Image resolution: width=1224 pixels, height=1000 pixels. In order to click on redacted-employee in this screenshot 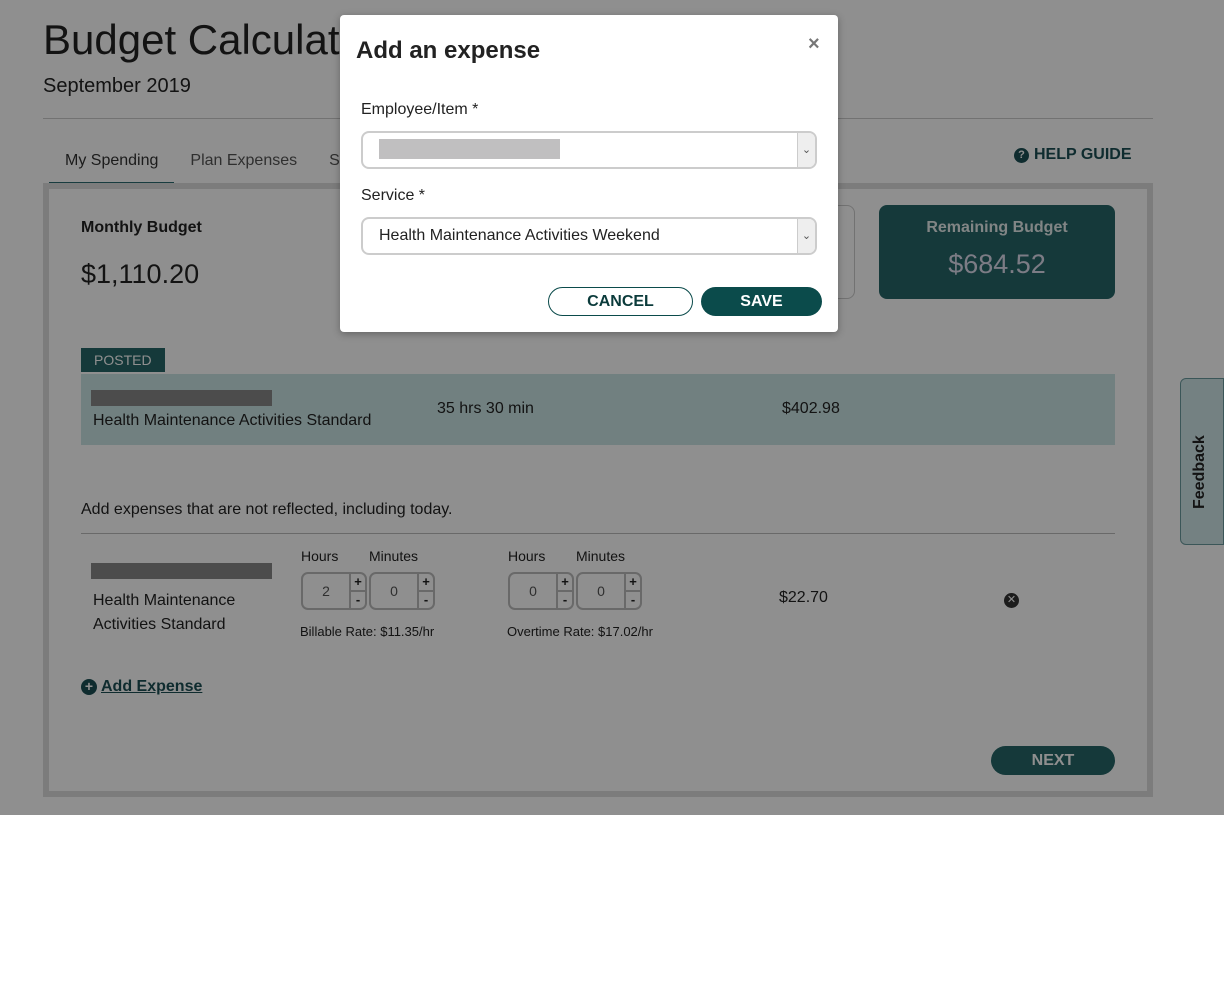, I will do `click(469, 148)`.